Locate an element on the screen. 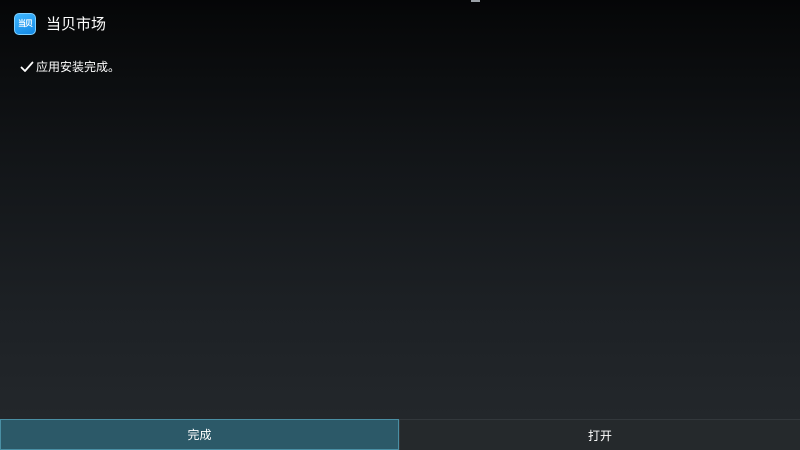 This screenshot has width=800, height=450. done-button: 完成 is located at coordinates (199, 434).